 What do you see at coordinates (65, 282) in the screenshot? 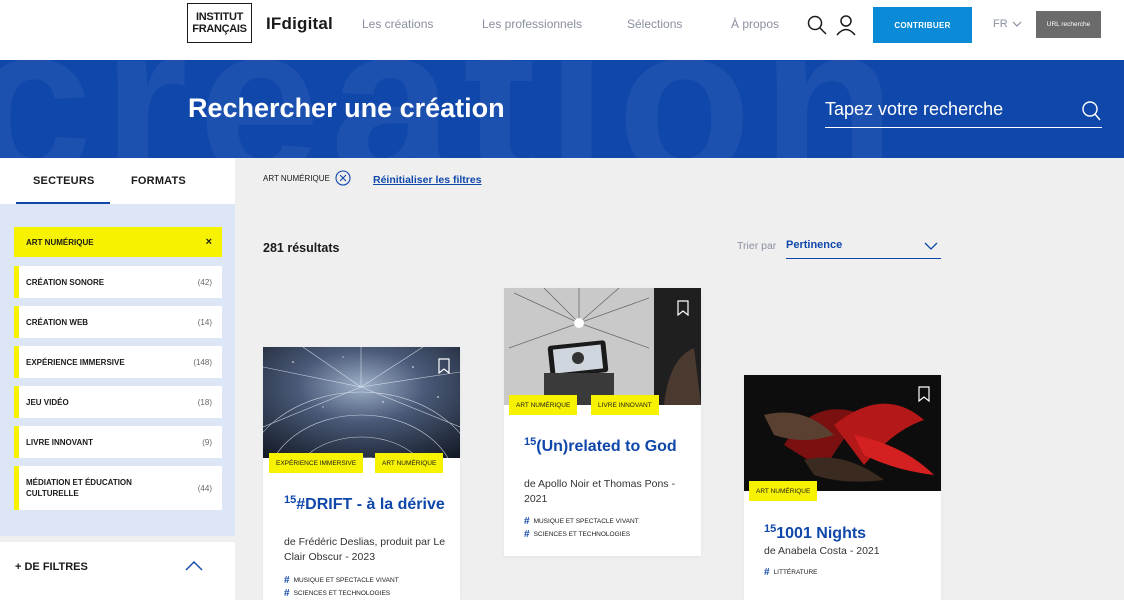
I see `filter-label: CRÉATION SONORE` at bounding box center [65, 282].